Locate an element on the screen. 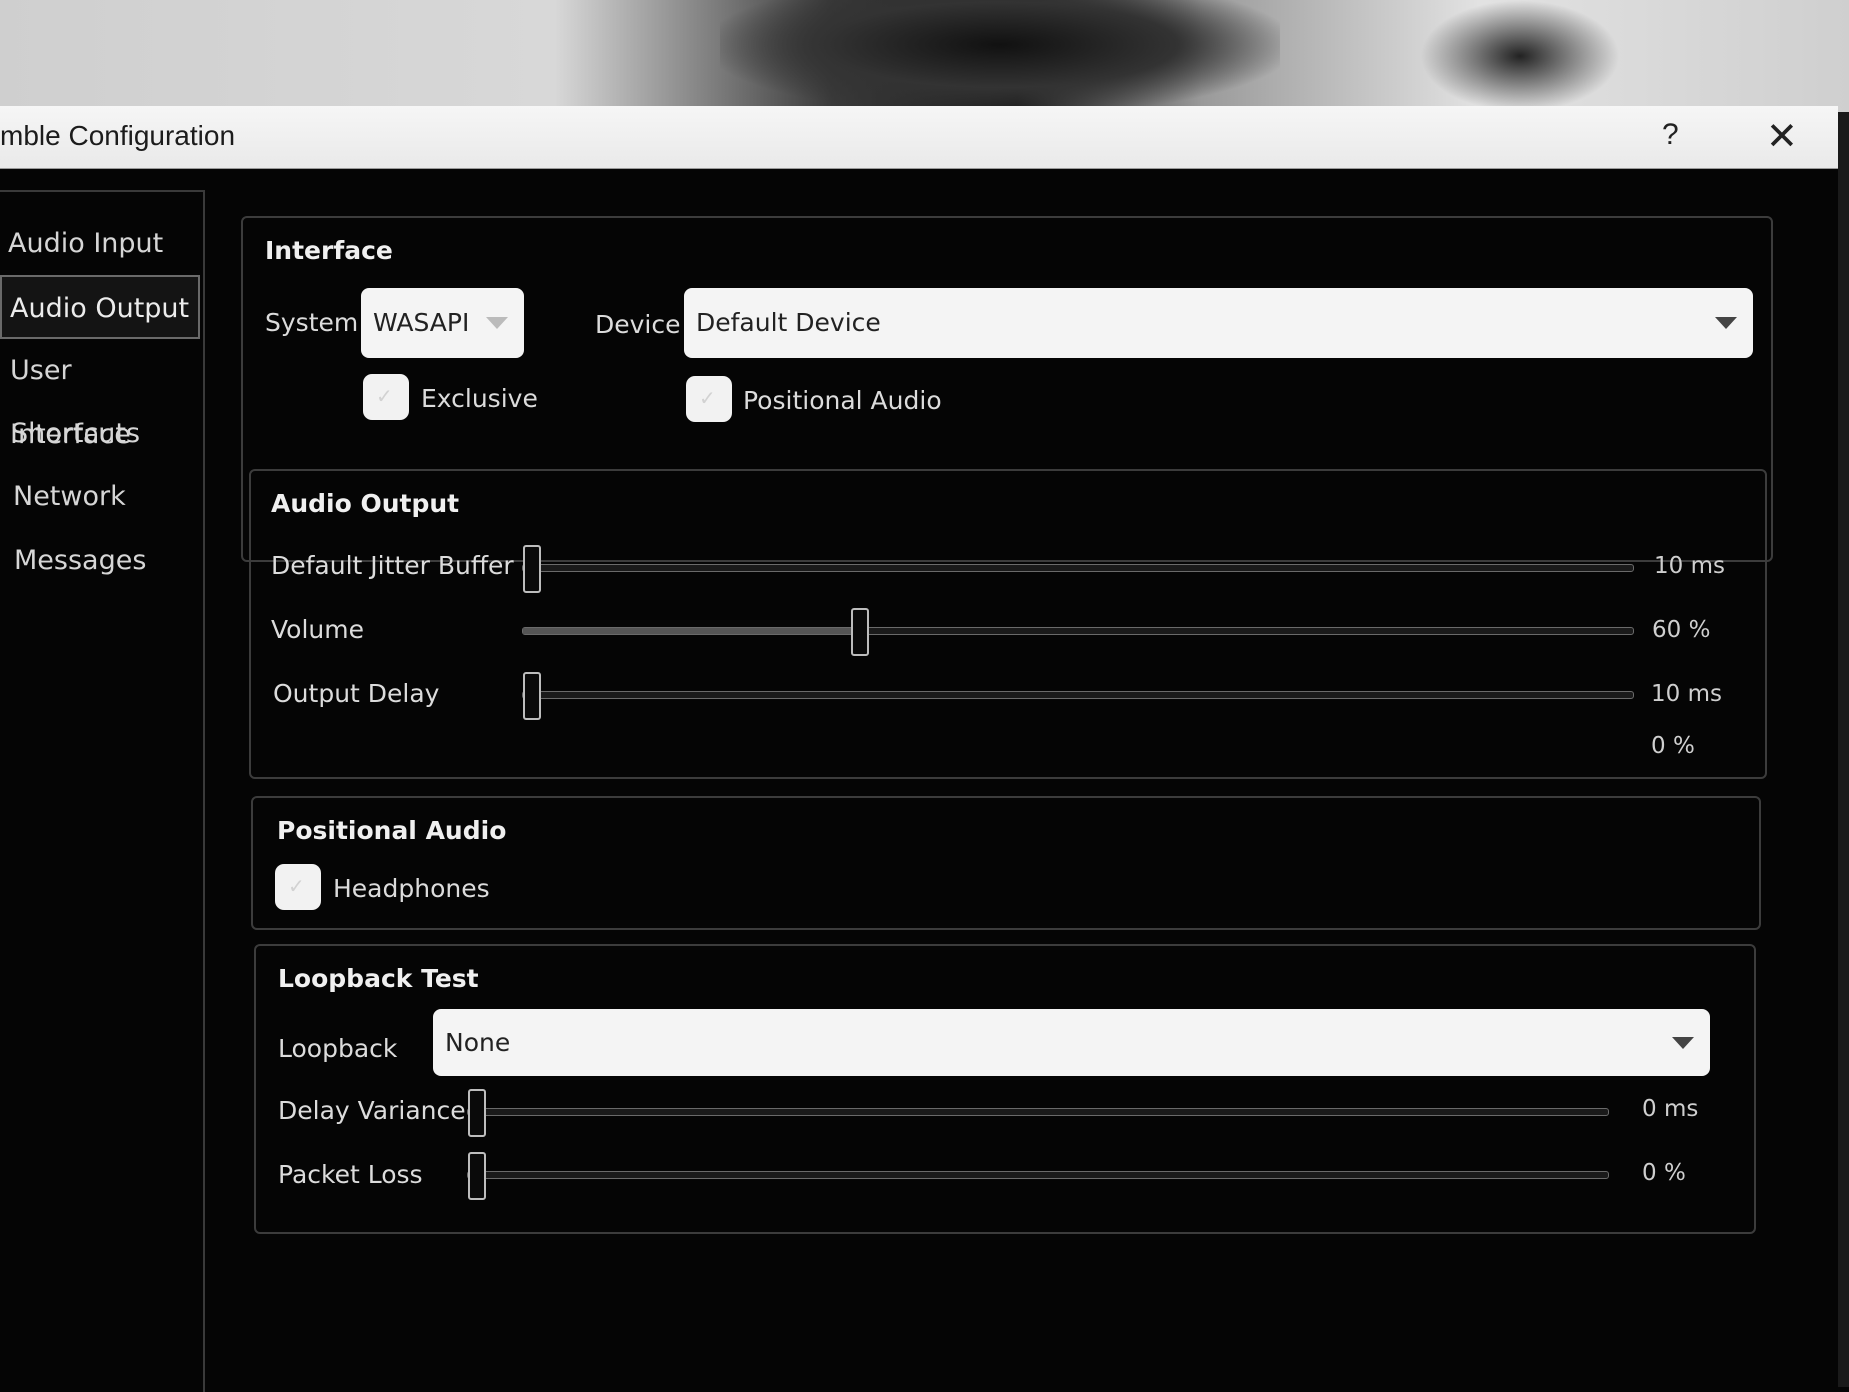  packet-loss-slider is located at coordinates (1038, 1176).